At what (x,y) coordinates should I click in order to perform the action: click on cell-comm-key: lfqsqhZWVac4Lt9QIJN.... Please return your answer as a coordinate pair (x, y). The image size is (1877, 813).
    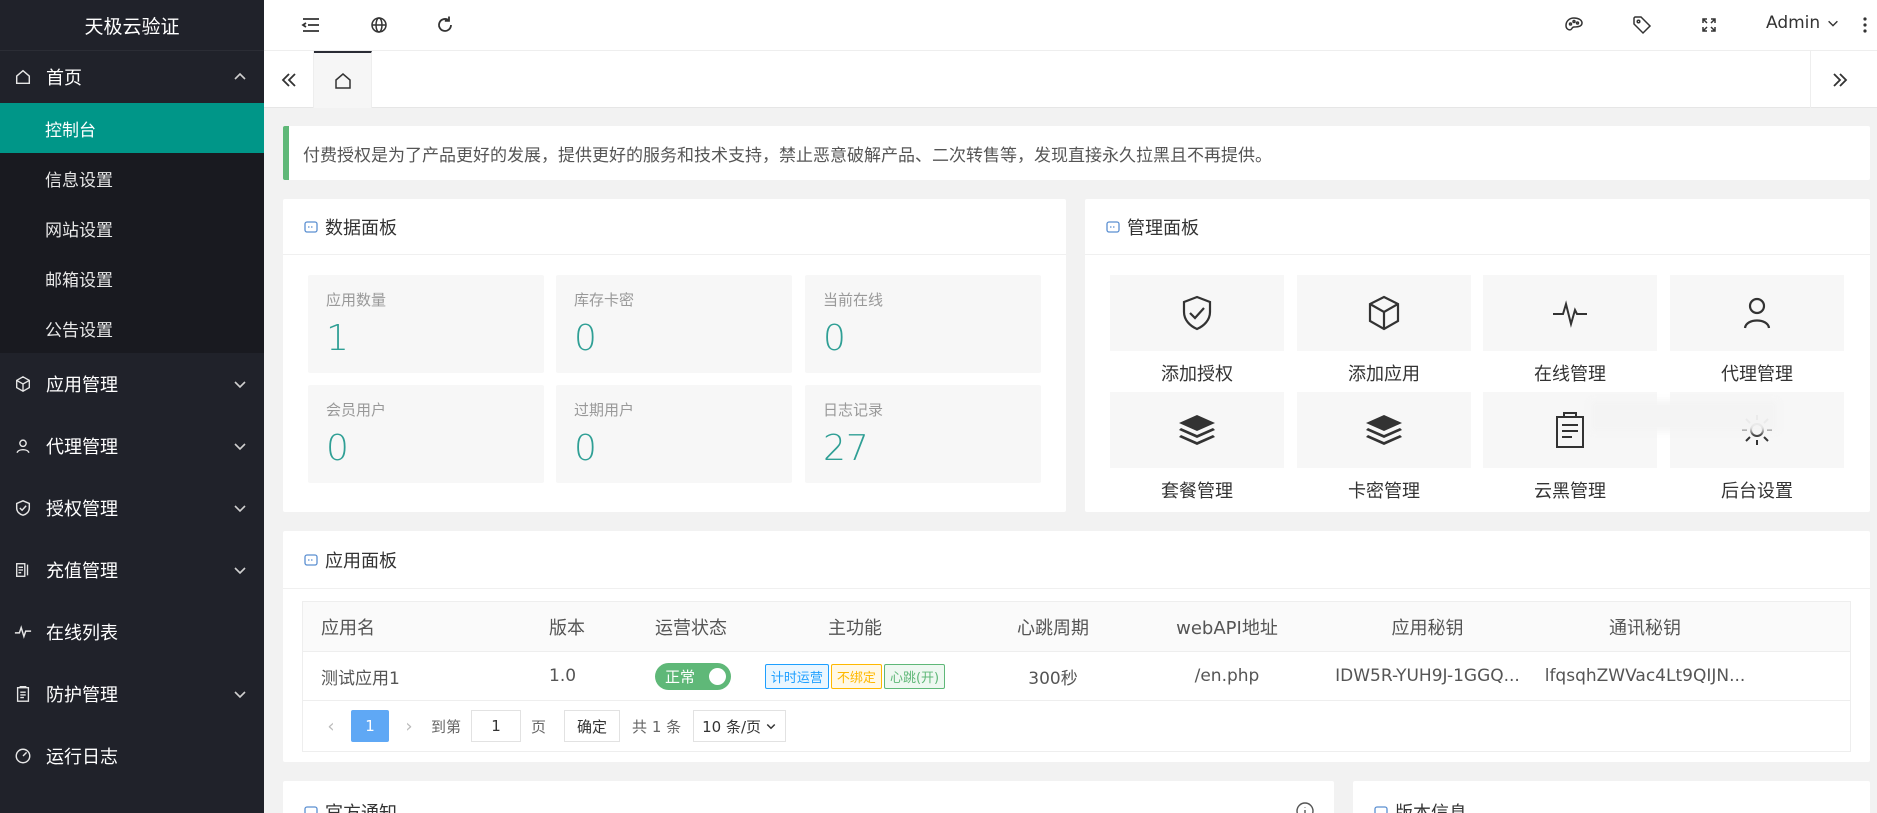
    Looking at the image, I should click on (1645, 676).